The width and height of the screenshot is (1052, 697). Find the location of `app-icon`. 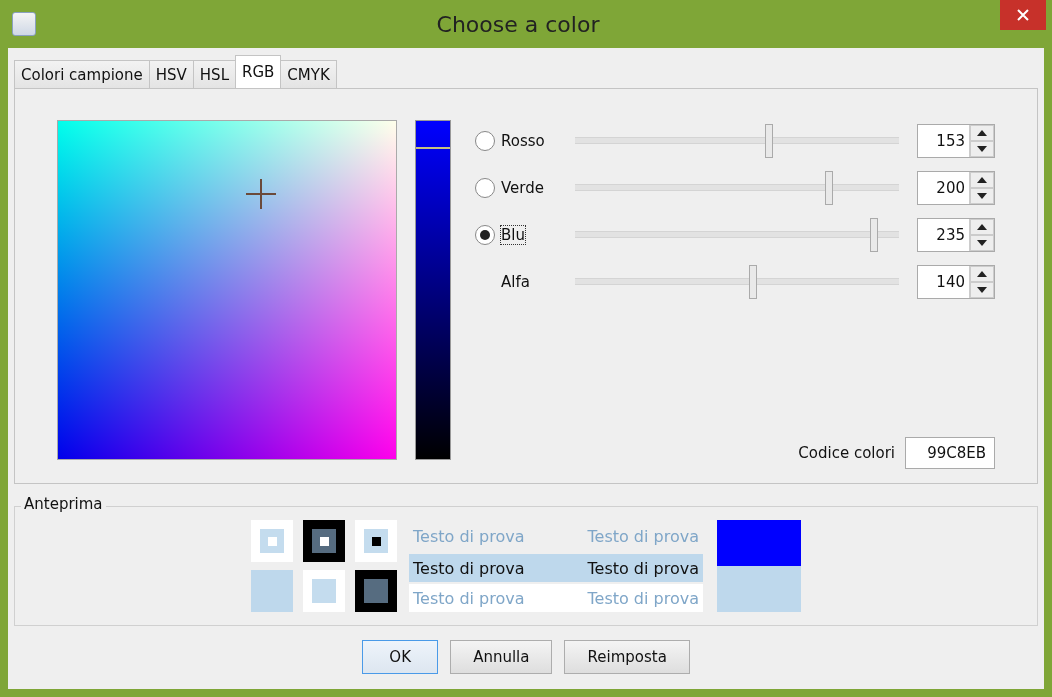

app-icon is located at coordinates (24, 24).